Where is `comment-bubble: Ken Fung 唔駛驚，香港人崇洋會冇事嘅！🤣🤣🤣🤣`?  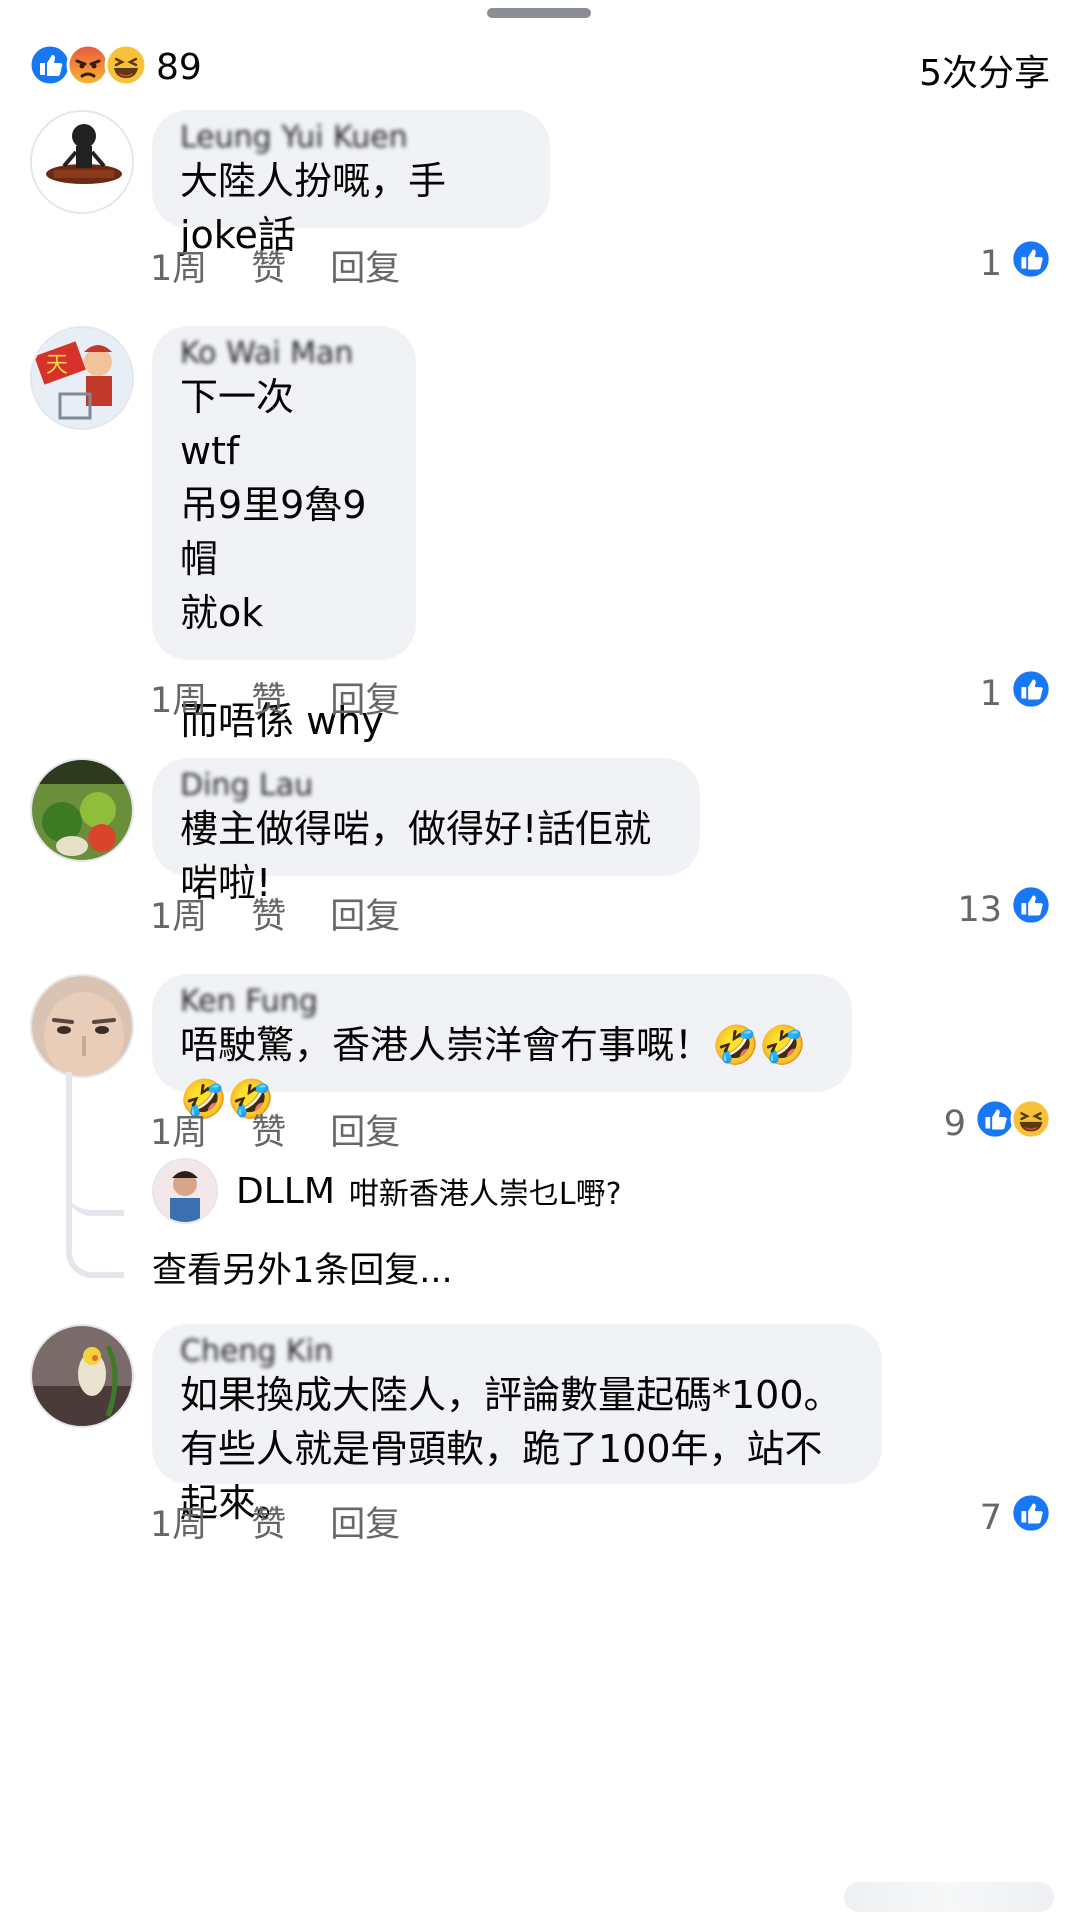
comment-bubble: Ken Fung 唔駛驚，香港人崇洋會冇事嘅！🤣🤣🤣🤣 is located at coordinates (502, 1047).